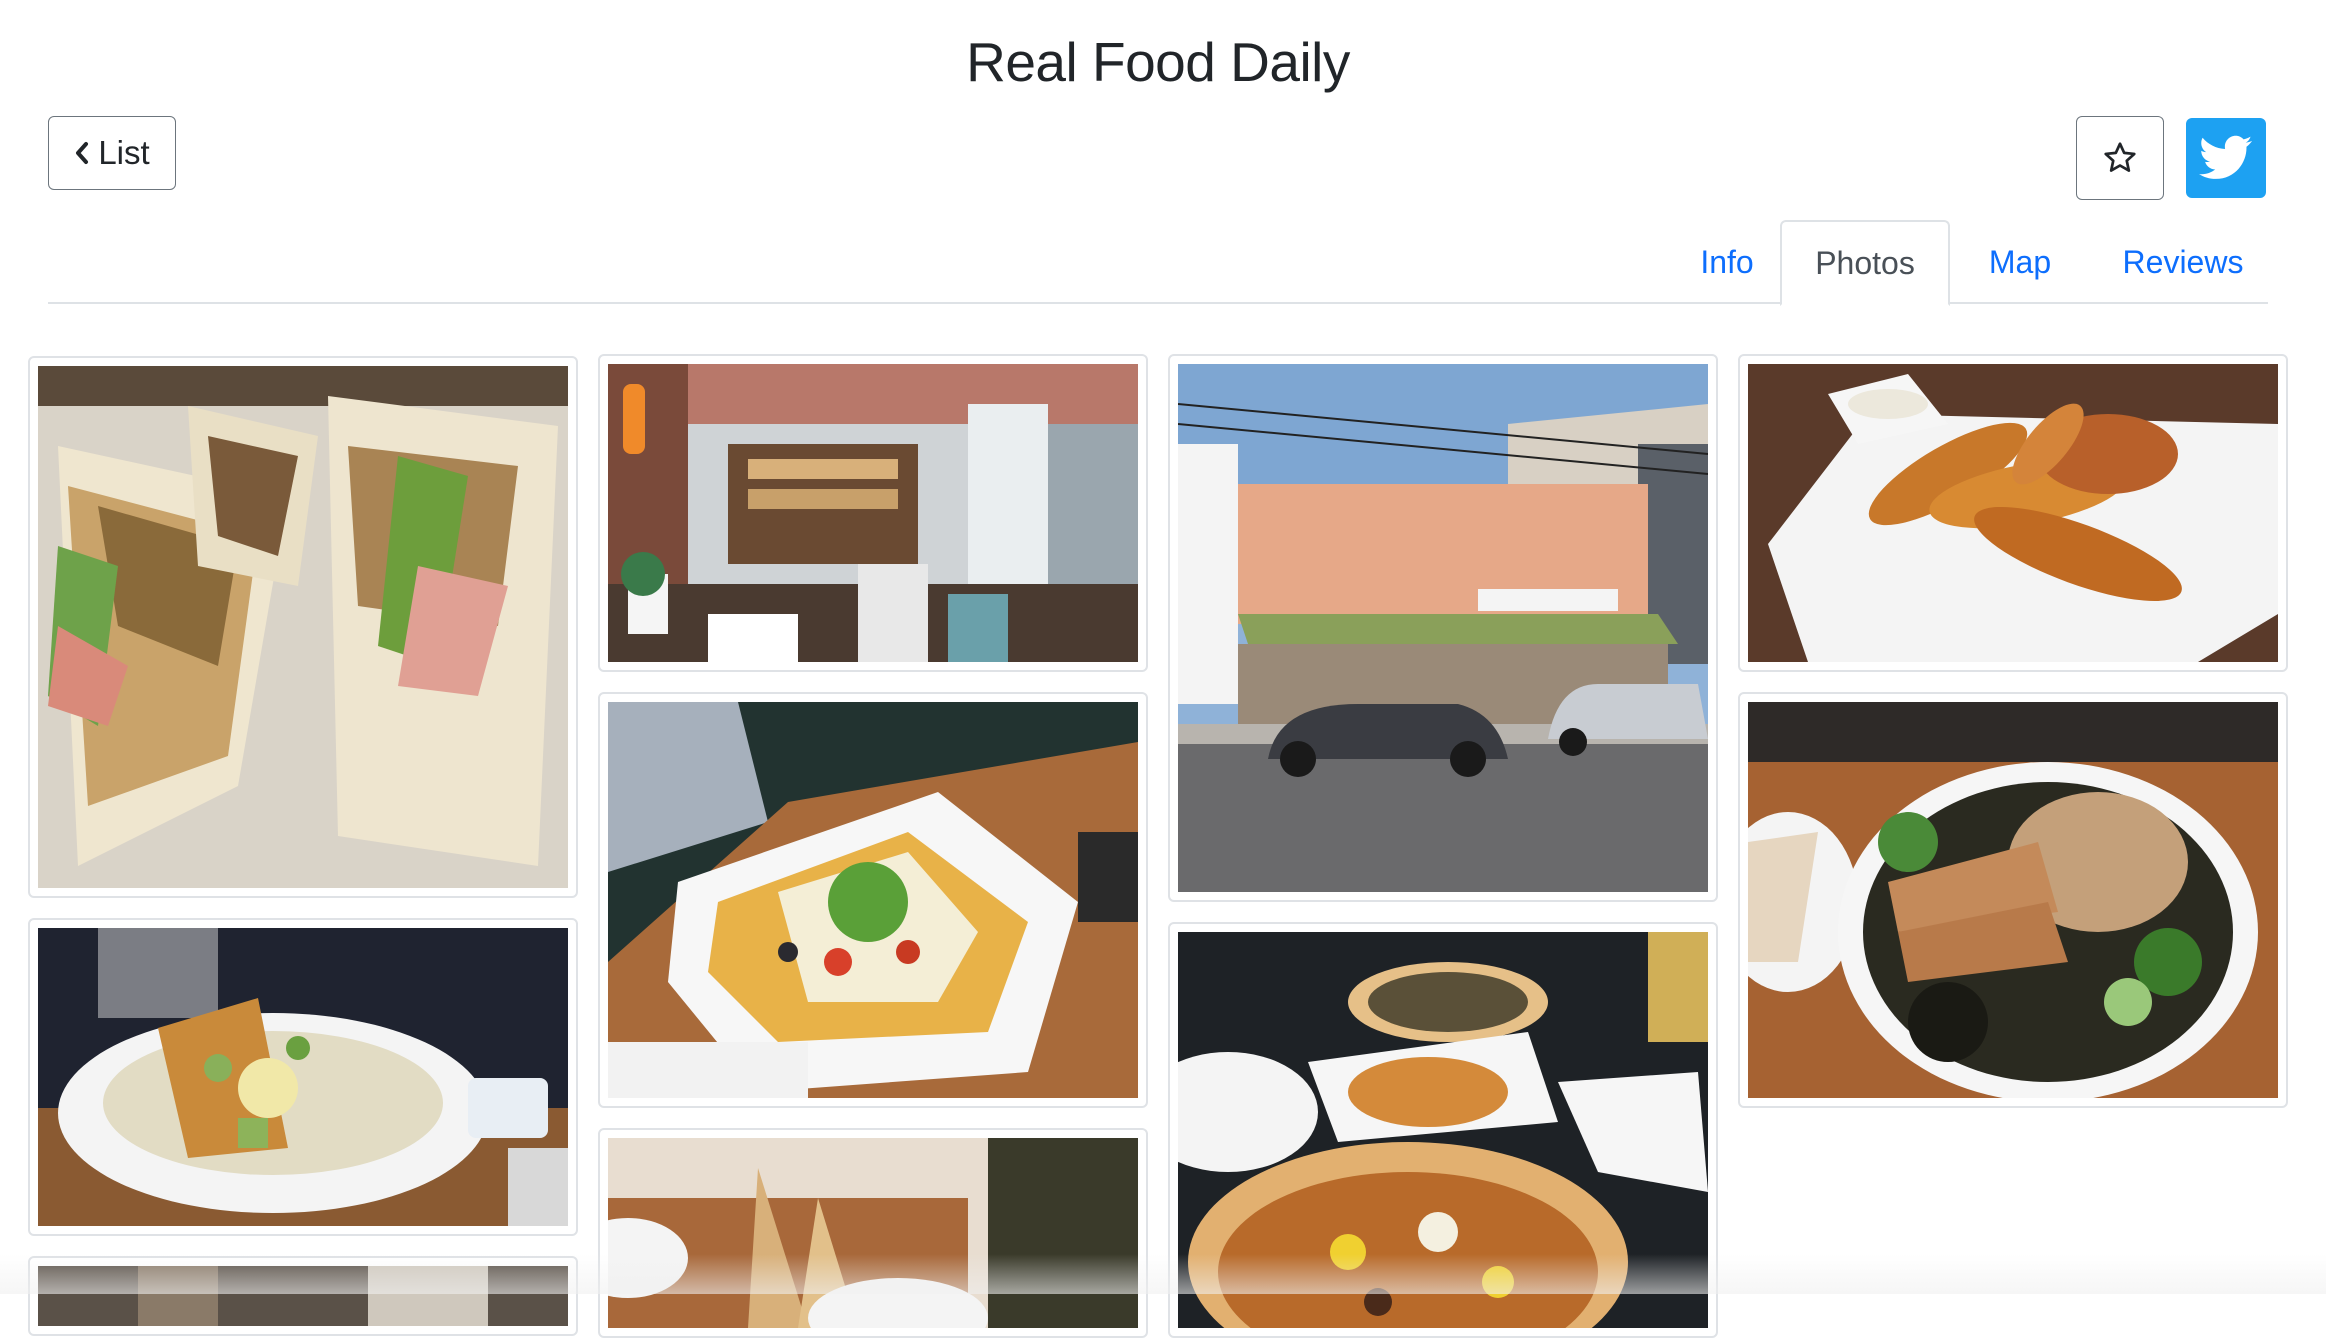  What do you see at coordinates (124, 152) in the screenshot?
I see `back-button-label: List` at bounding box center [124, 152].